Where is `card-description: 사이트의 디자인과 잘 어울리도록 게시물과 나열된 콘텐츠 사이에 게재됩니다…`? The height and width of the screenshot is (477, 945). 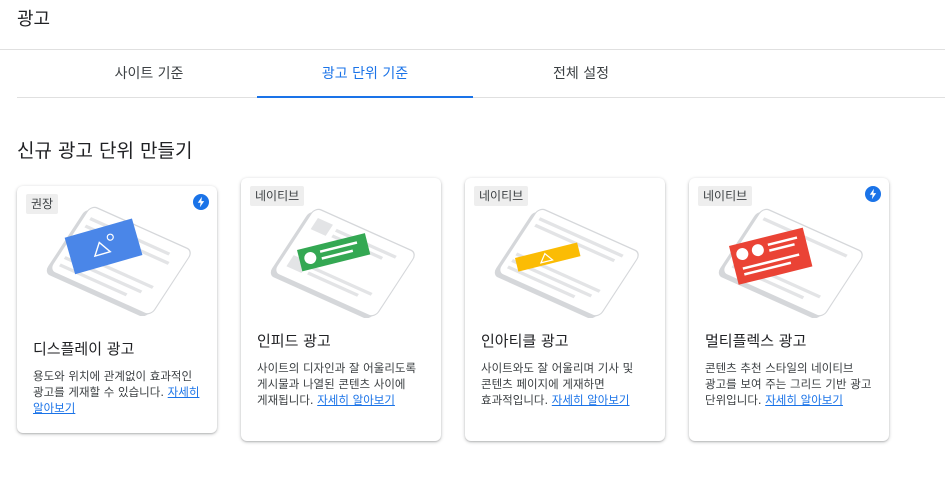 card-description: 사이트의 디자인과 잘 어울리도록 게시물과 나열된 콘텐츠 사이에 게재됩니다… is located at coordinates (337, 384).